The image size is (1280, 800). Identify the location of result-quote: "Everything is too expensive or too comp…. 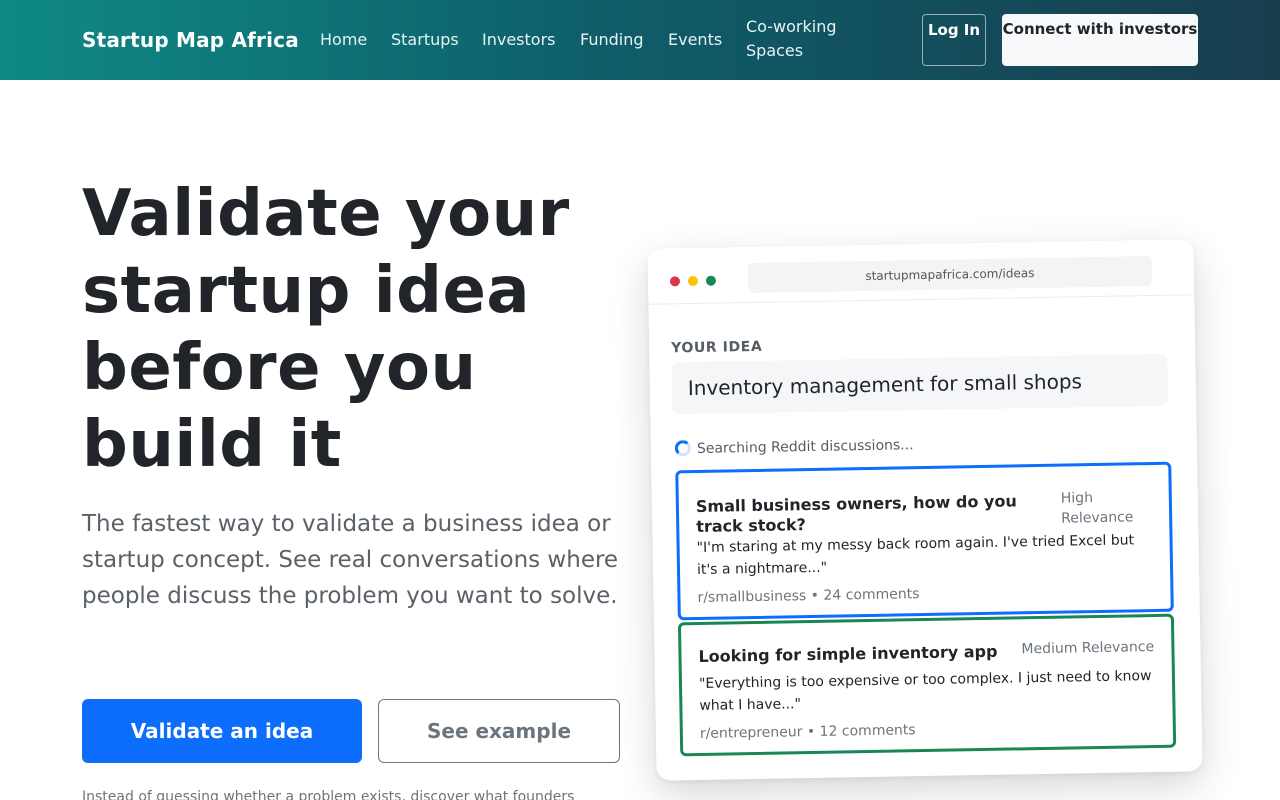
(925, 691).